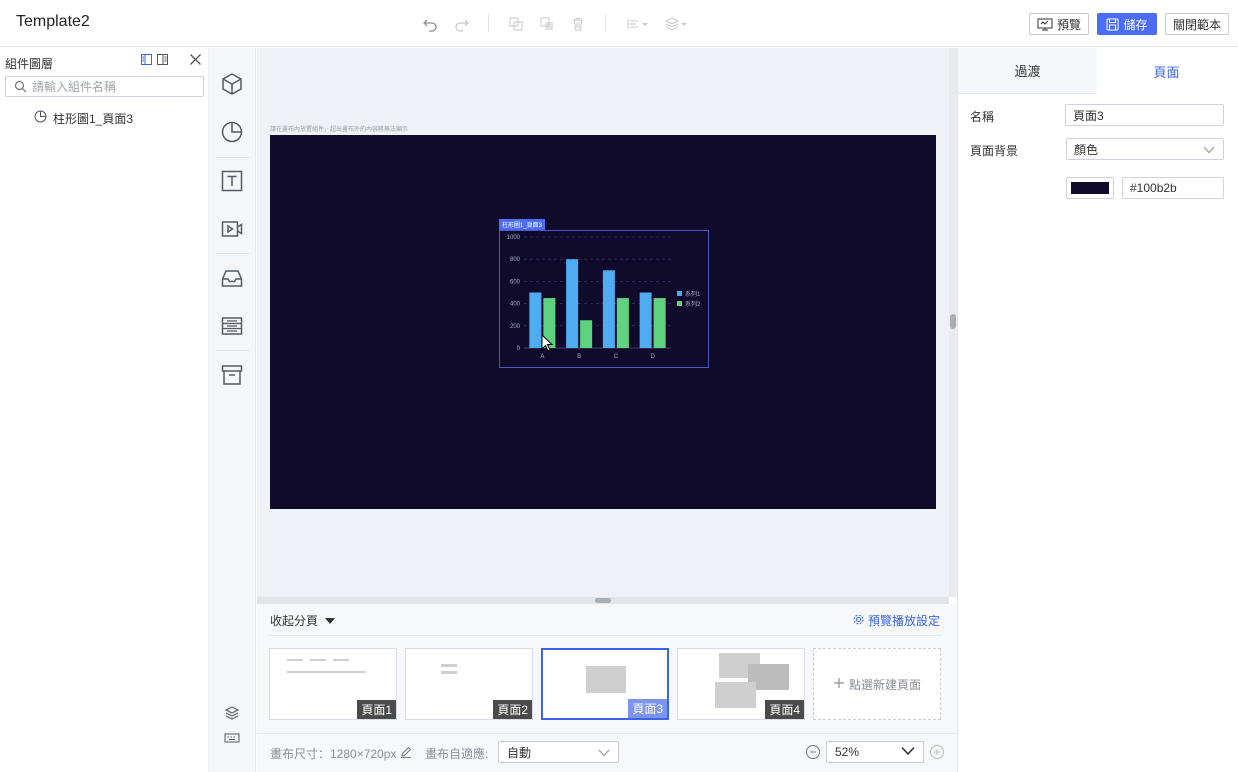 The height and width of the screenshot is (772, 1238). I want to click on preview-label: 預覽, so click(1068, 24).